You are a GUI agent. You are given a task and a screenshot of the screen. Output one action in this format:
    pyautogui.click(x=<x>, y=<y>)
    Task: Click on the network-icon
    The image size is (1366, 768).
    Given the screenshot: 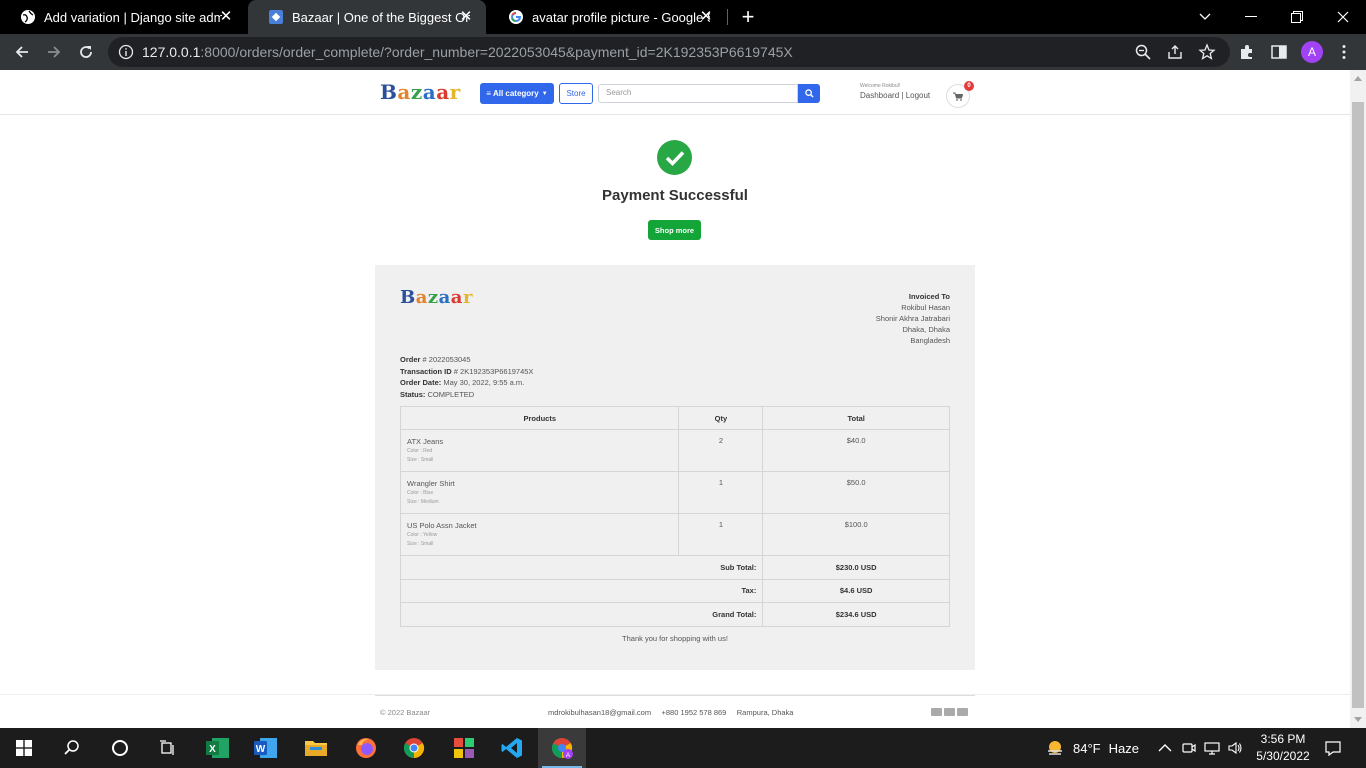 What is the action you would take?
    pyautogui.click(x=1212, y=748)
    